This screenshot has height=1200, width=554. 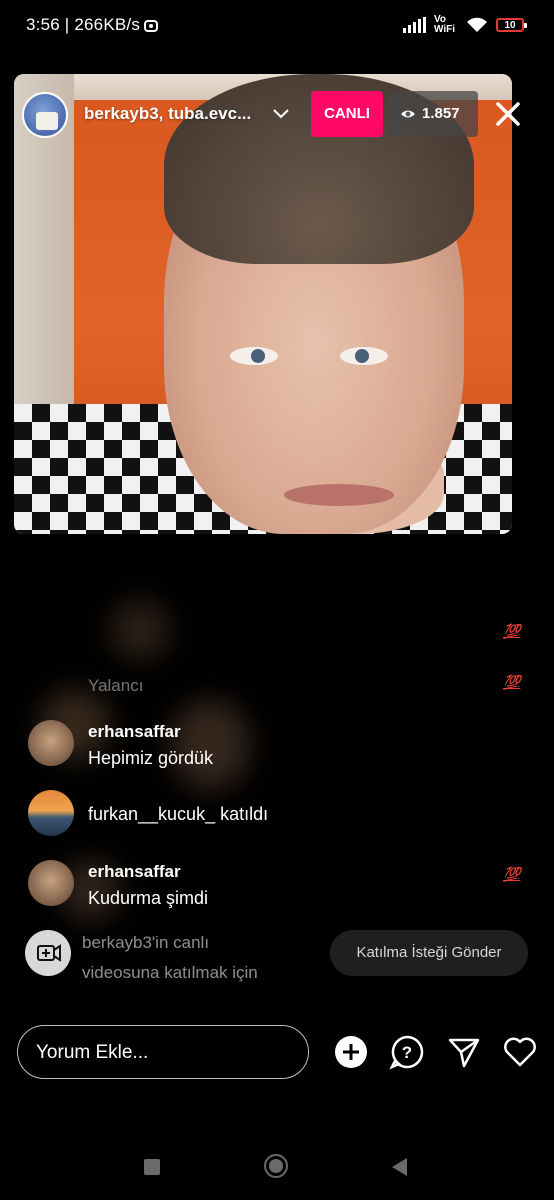 What do you see at coordinates (520, 1052) in the screenshot?
I see `heart-icon` at bounding box center [520, 1052].